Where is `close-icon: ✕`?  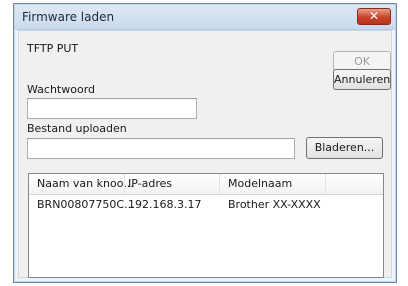
close-icon: ✕ is located at coordinates (374, 16).